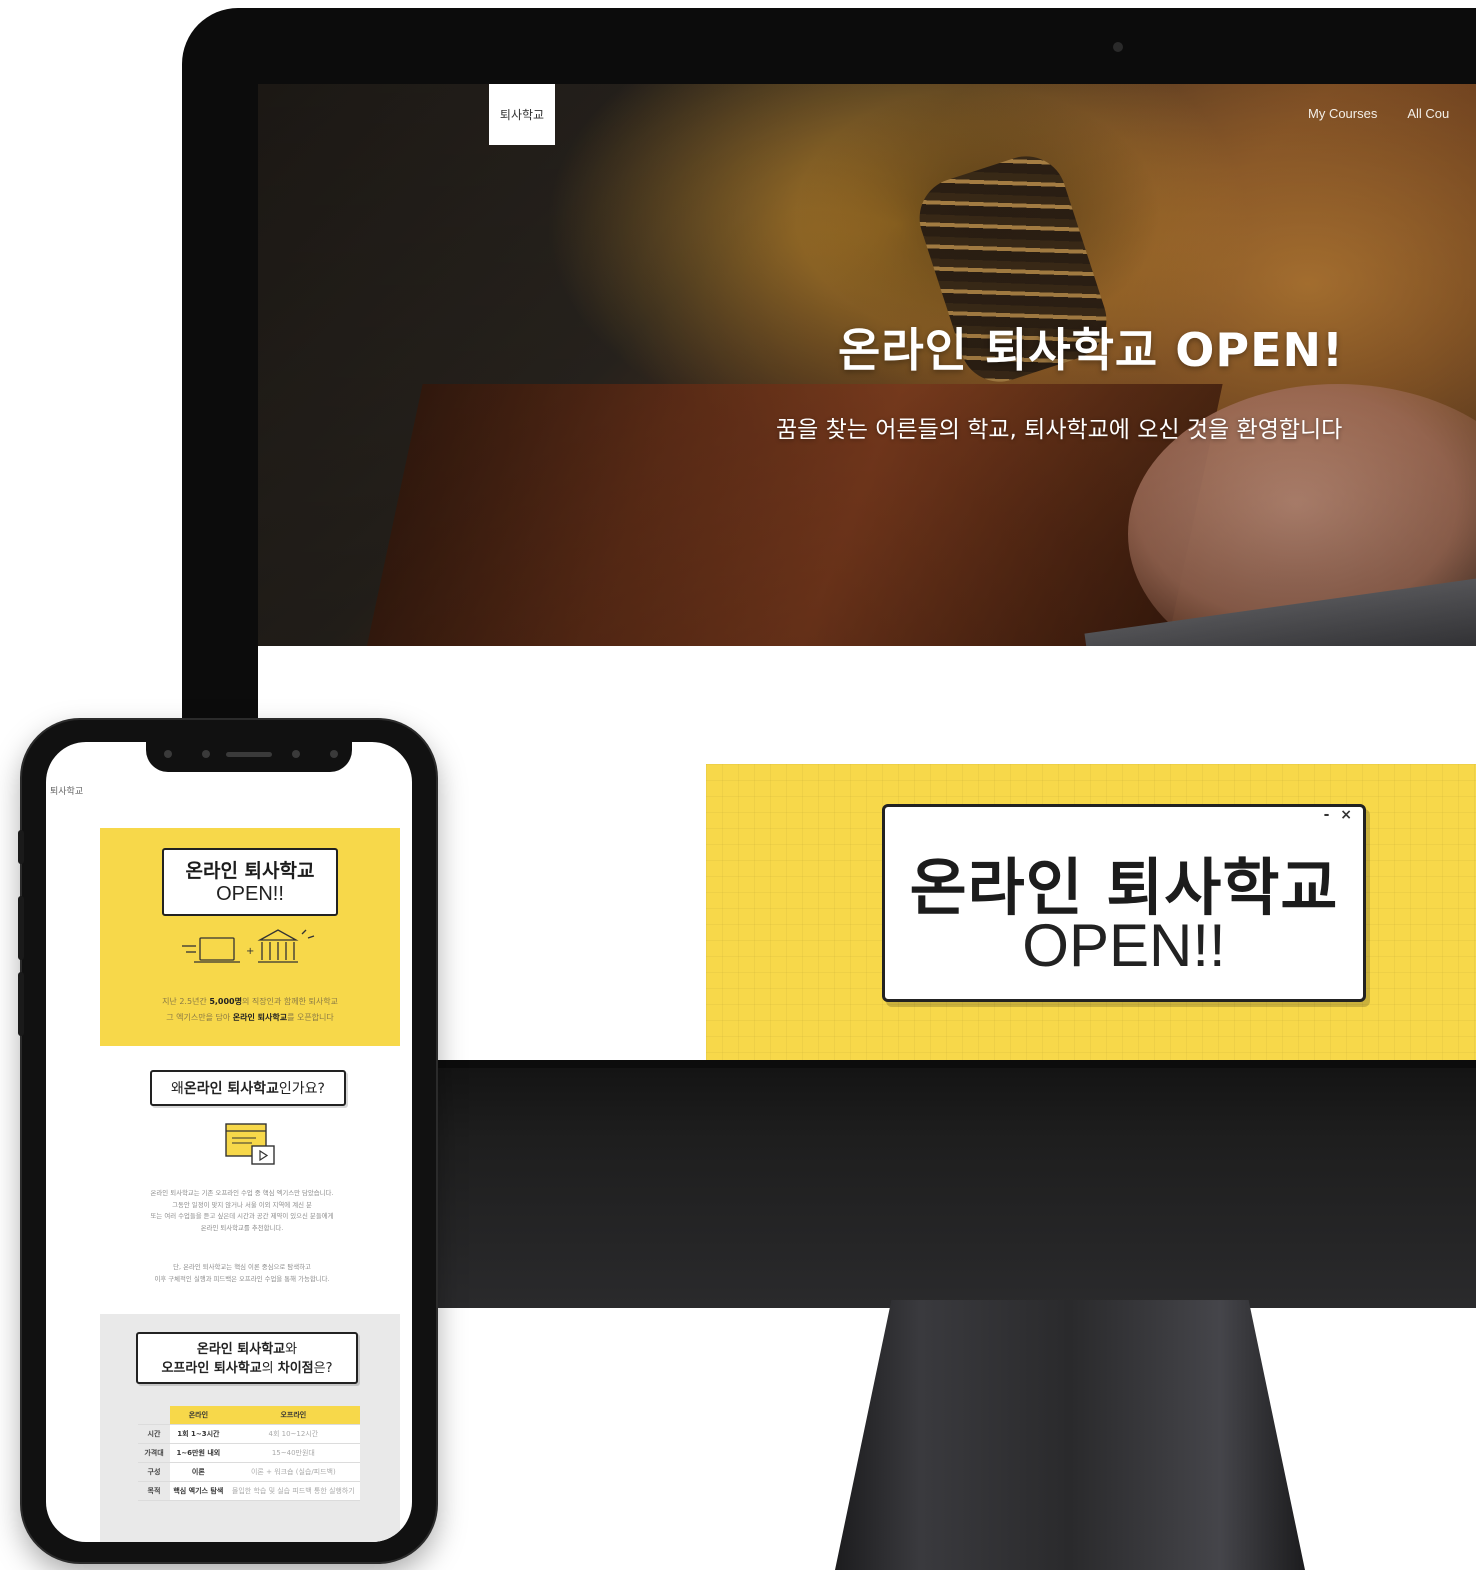 Image resolution: width=1476 pixels, height=1570 pixels. I want to click on hero-title: 온라인 퇴사학교 OPEN!, so click(1091, 350).